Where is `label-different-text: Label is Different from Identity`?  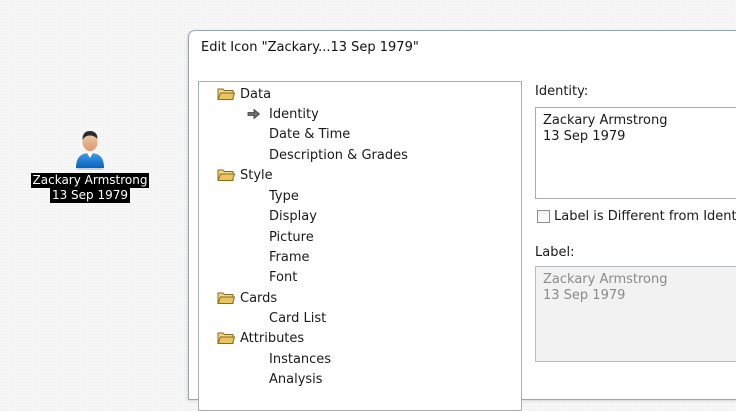 label-different-text: Label is Different from Identity is located at coordinates (645, 216).